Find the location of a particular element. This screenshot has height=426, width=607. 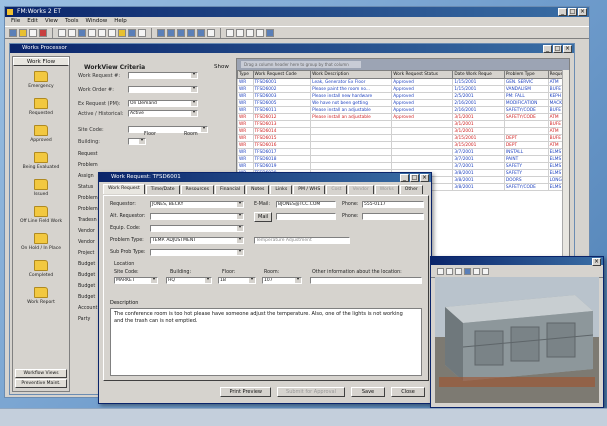

photo-print-icon is located at coordinates (485, 271).